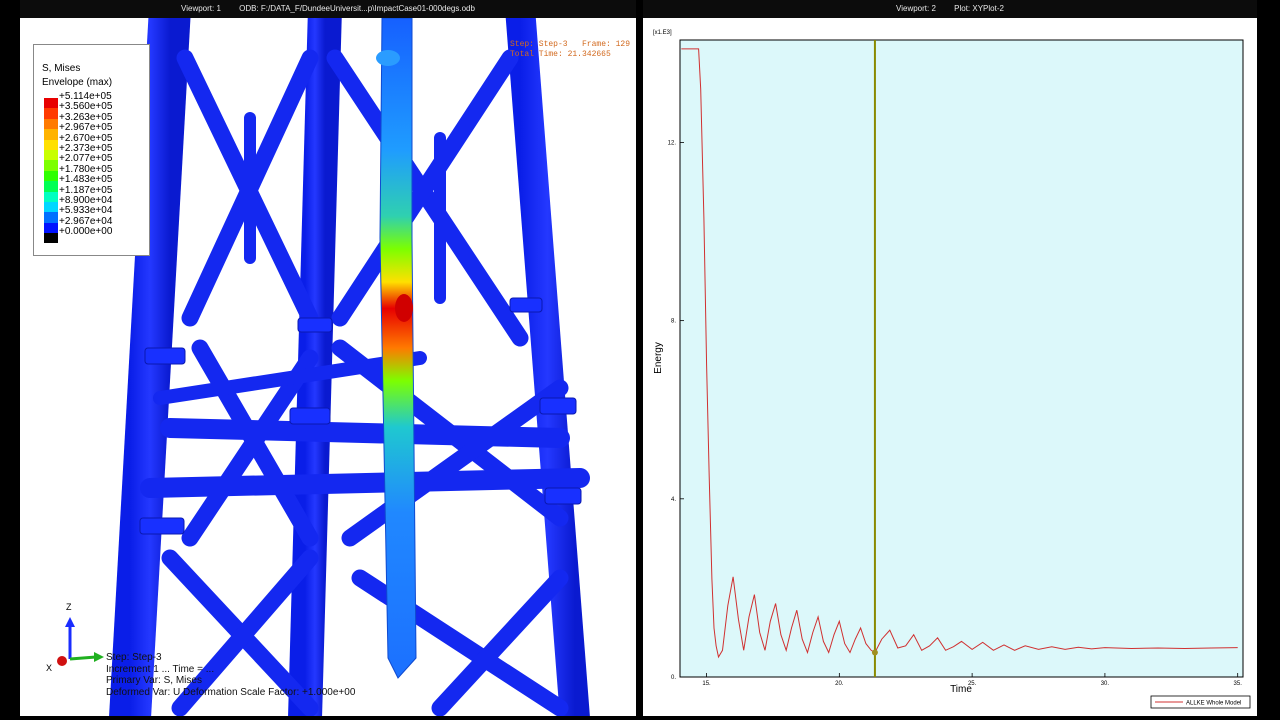 Image resolution: width=1280 pixels, height=720 pixels. Describe the element at coordinates (1105, 684) in the screenshot. I see `x-tick-label-3: 30.` at that location.